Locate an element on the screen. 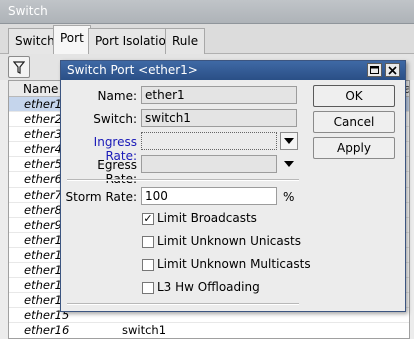 This screenshot has height=339, width=414. switch-cell: switch1 is located at coordinates (144, 330).